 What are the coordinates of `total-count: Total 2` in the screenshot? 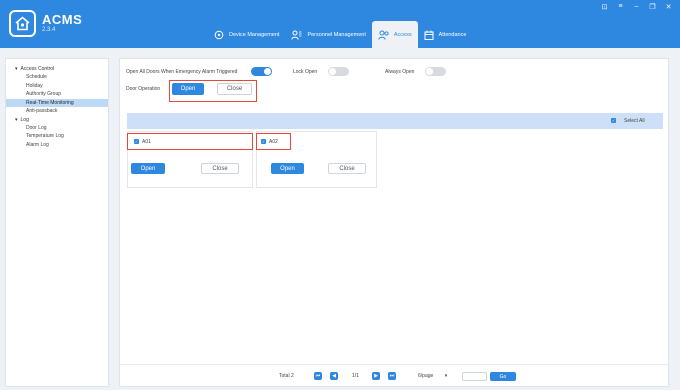 It's located at (286, 376).